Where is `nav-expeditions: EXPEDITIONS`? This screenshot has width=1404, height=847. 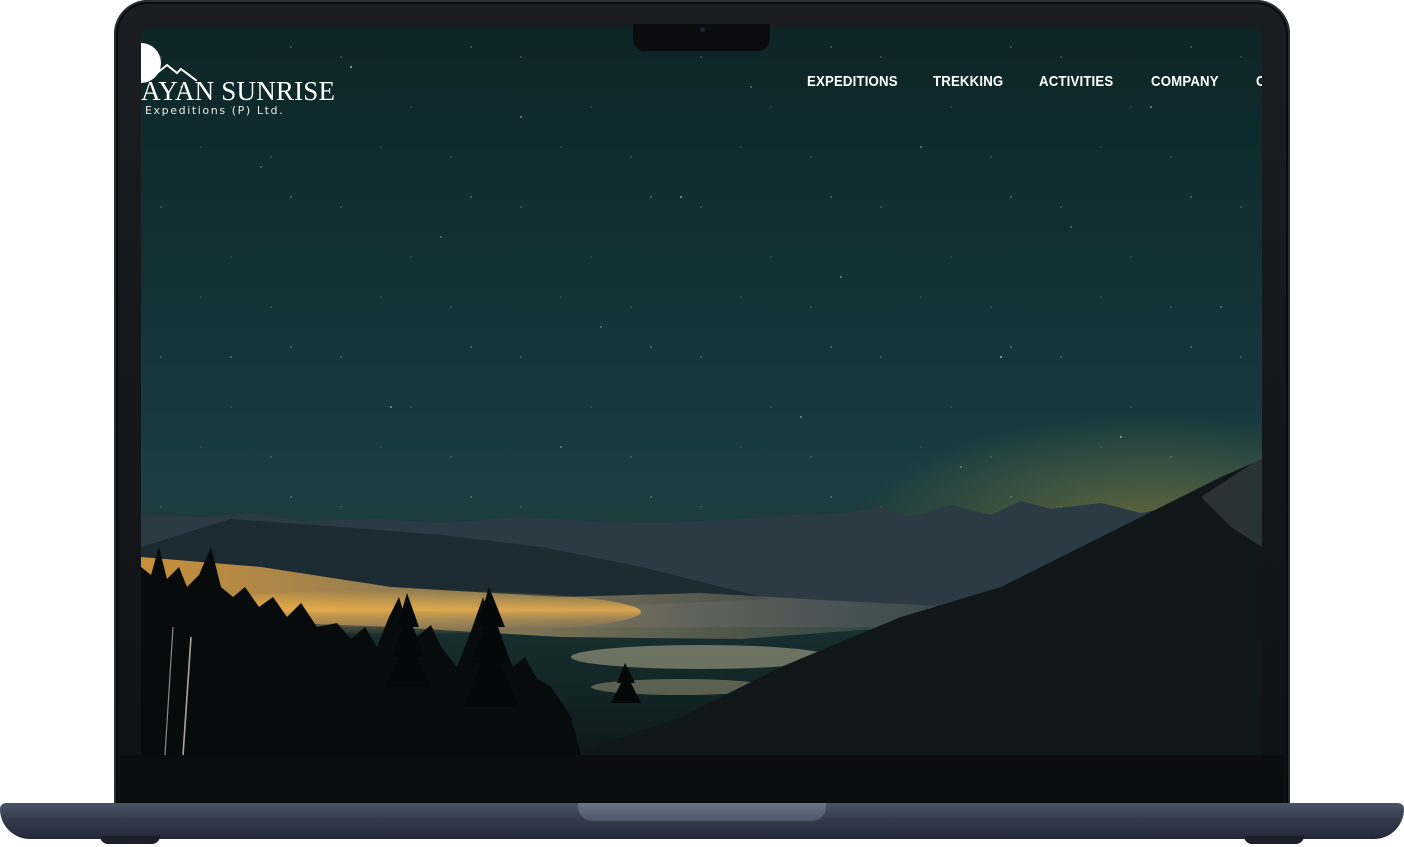 nav-expeditions: EXPEDITIONS is located at coordinates (852, 81).